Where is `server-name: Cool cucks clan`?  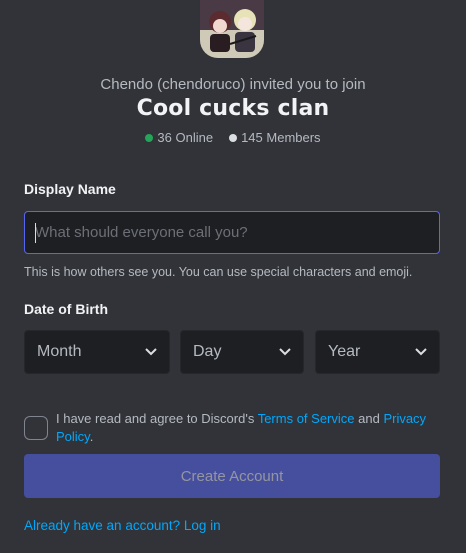 server-name: Cool cucks clan is located at coordinates (233, 108).